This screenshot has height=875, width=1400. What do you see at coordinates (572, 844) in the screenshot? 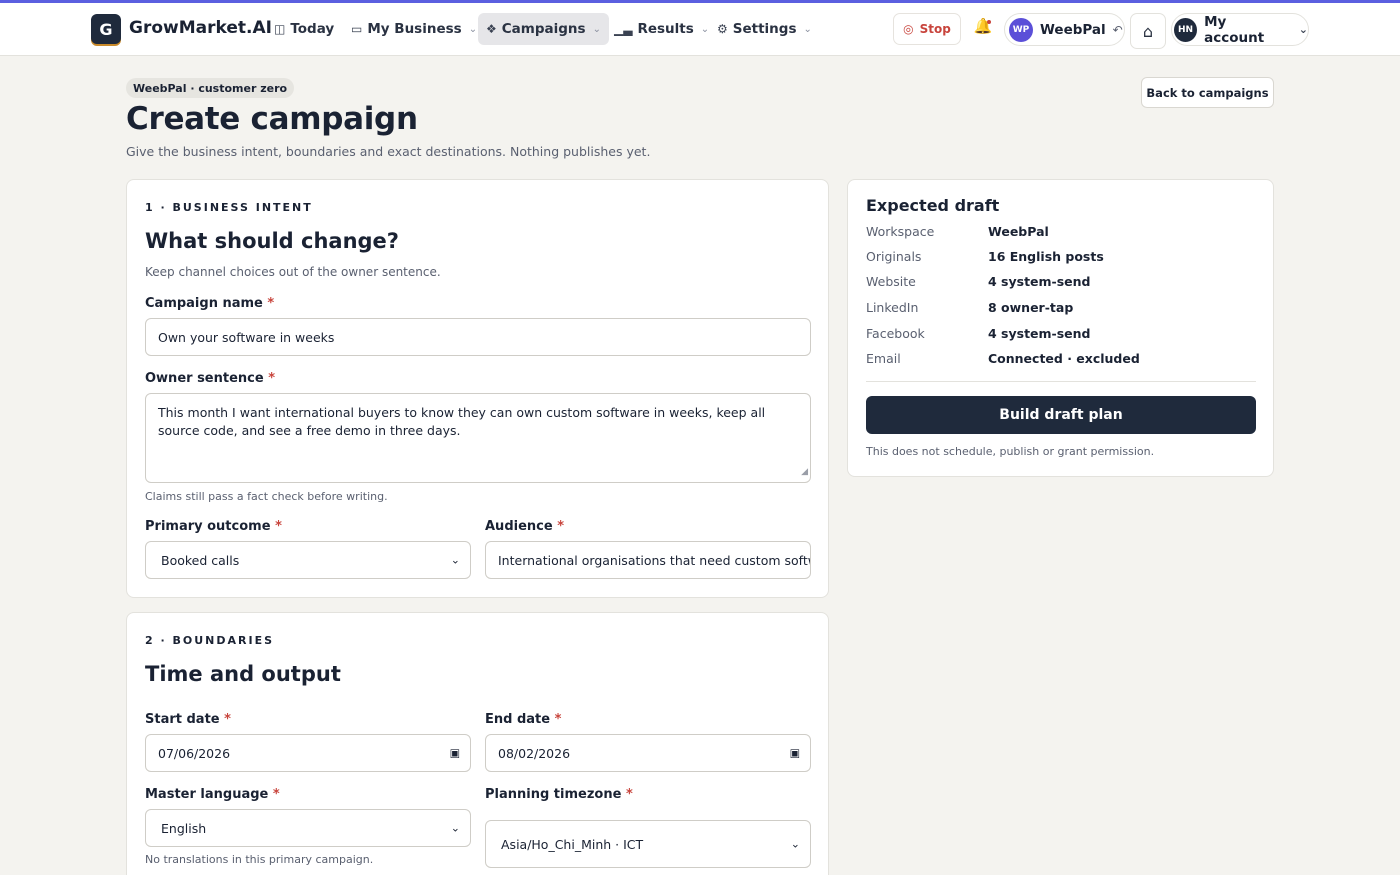
I see `timezone-value: Asia/Ho_Chi_Minh · ICT` at bounding box center [572, 844].